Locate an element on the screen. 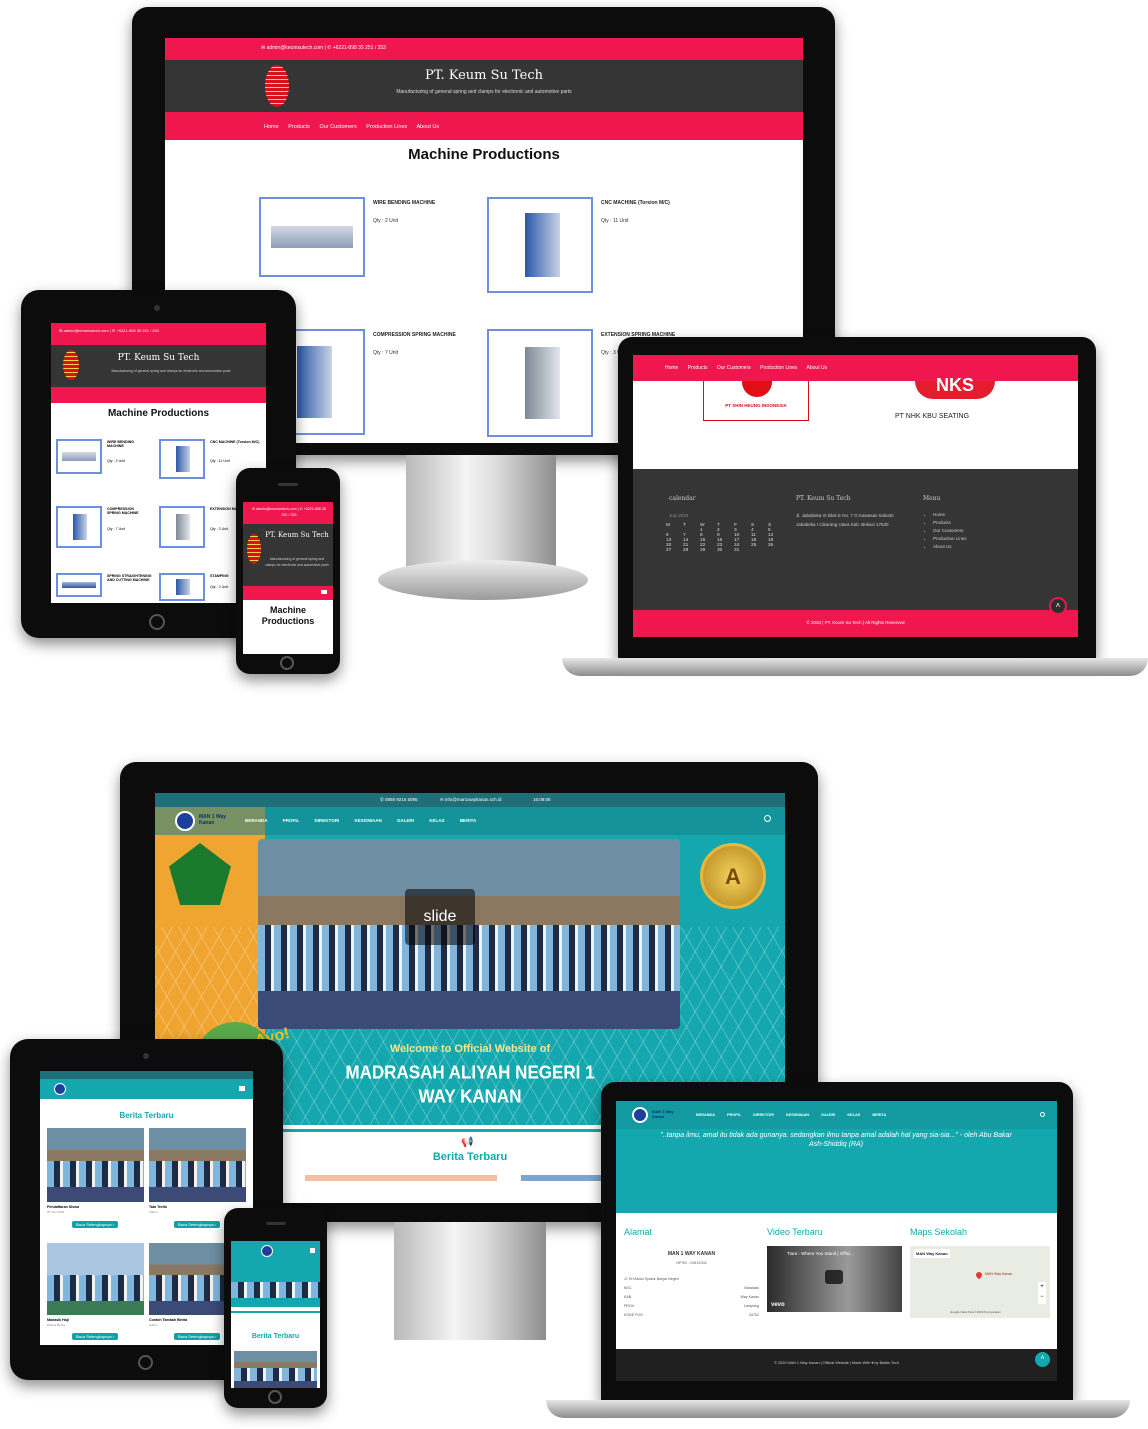 Image resolution: width=1148 pixels, height=1429 pixels. product-image-extension is located at coordinates (540, 383).